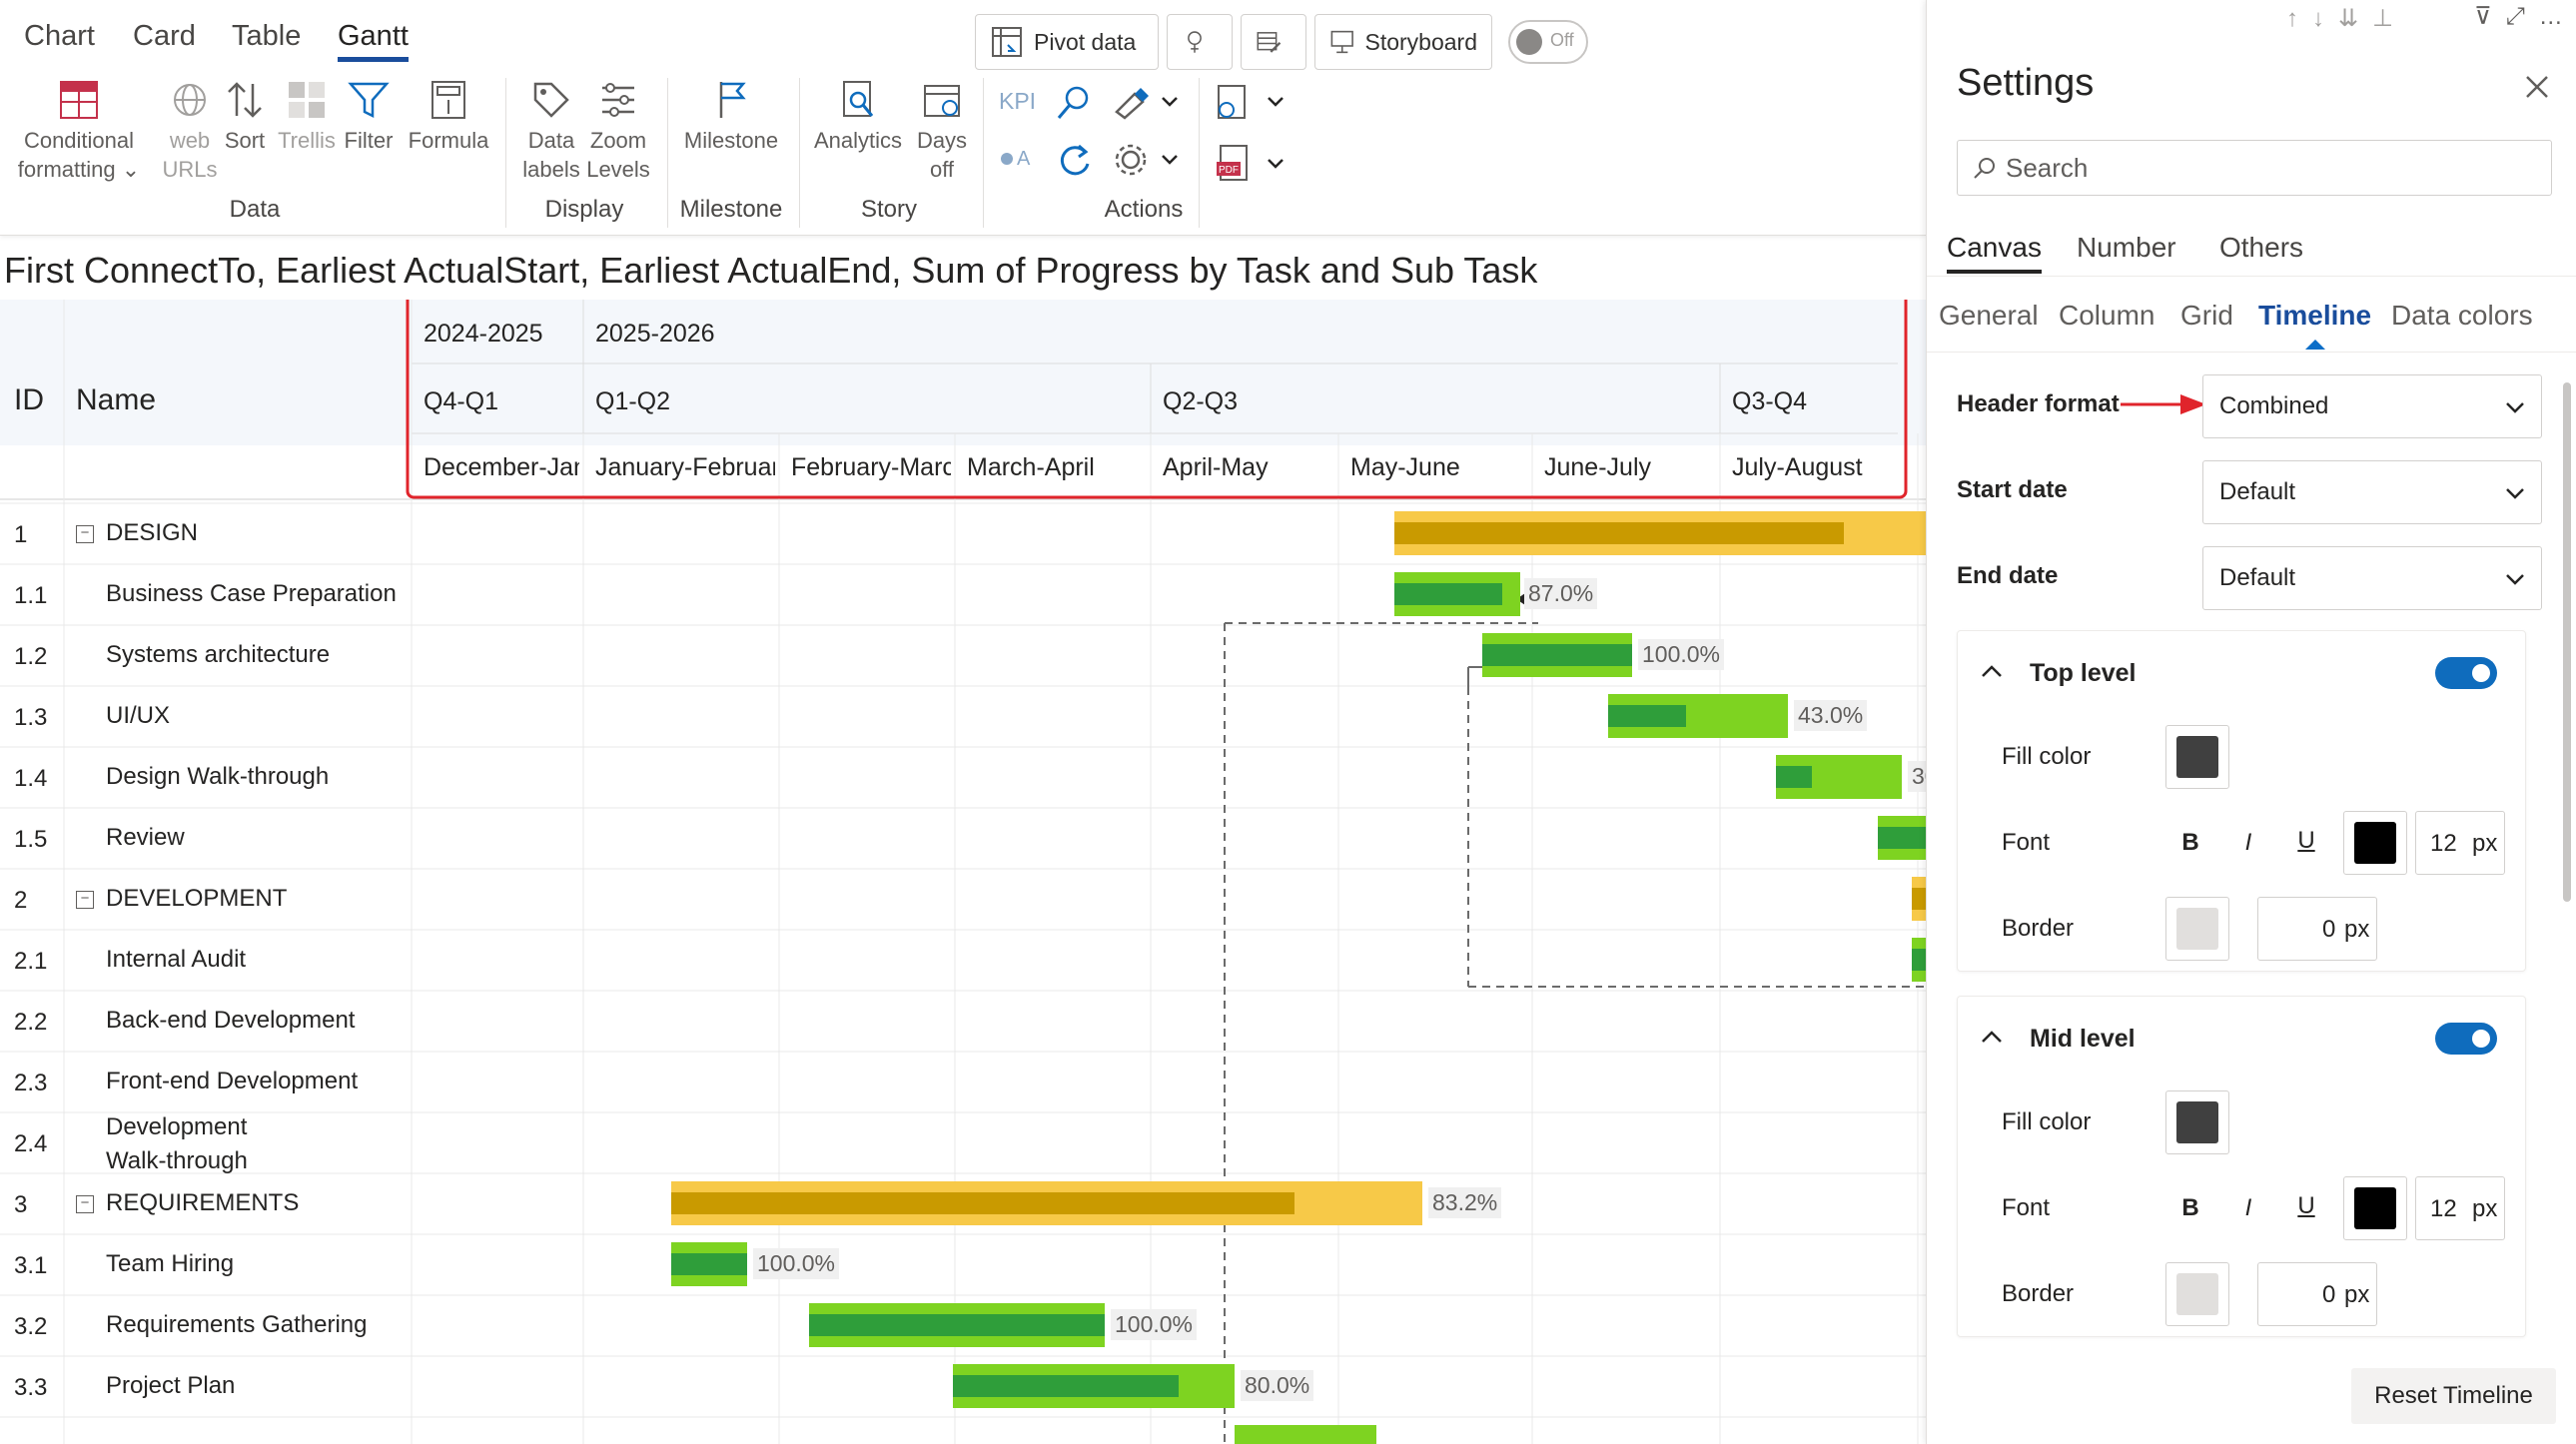 This screenshot has width=2576, height=1444. Describe the element at coordinates (1147, 160) in the screenshot. I see `gear-icon` at that location.